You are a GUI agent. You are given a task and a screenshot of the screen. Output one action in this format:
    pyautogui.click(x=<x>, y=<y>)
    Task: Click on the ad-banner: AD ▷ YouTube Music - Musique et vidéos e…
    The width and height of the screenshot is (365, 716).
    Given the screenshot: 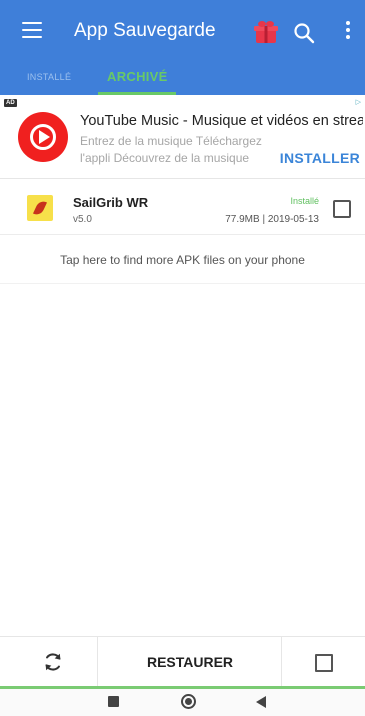 What is the action you would take?
    pyautogui.click(x=182, y=137)
    